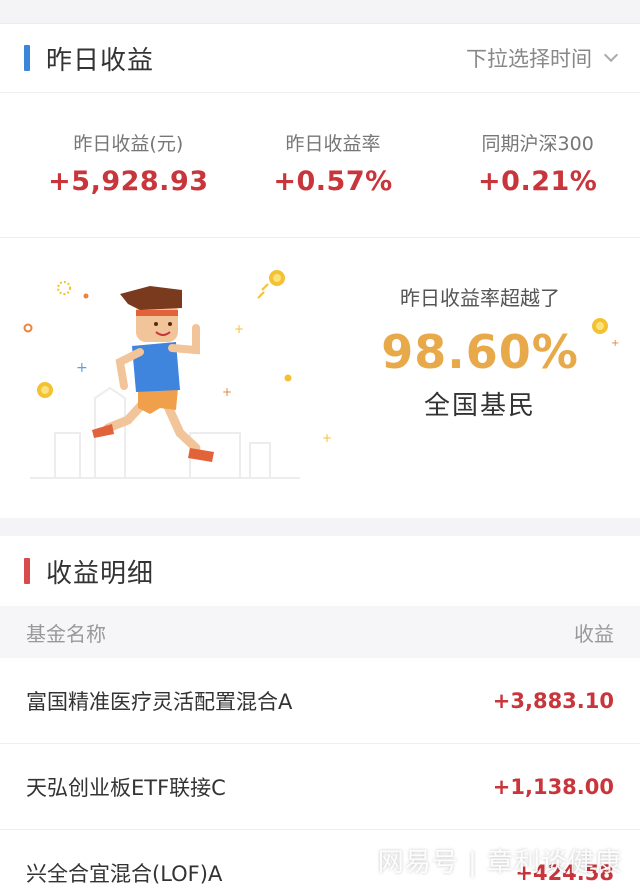  What do you see at coordinates (479, 406) in the screenshot?
I see `ranking-group: 全国基民` at bounding box center [479, 406].